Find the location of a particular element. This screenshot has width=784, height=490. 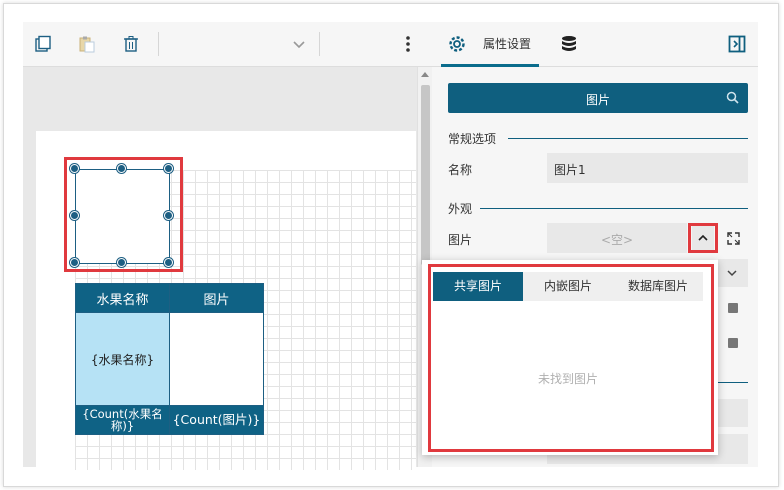

tab-properties: 属性设置 is located at coordinates (507, 43).